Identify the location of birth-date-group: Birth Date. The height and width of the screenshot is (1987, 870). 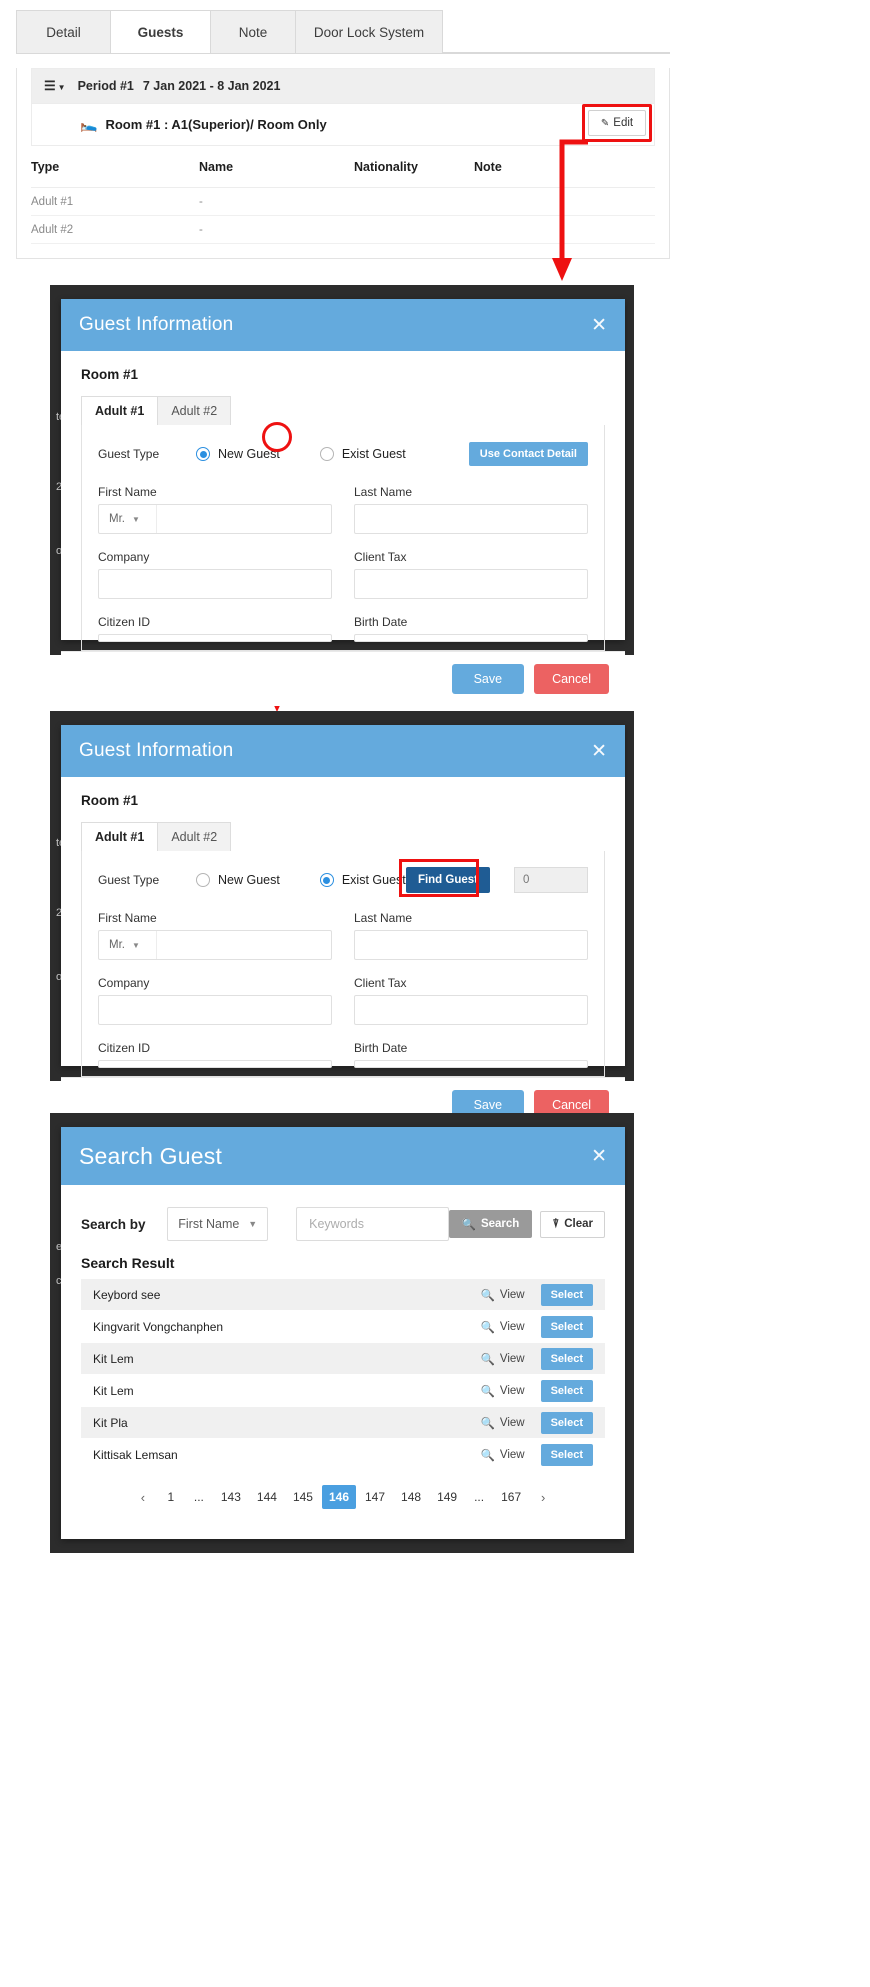
(471, 1050).